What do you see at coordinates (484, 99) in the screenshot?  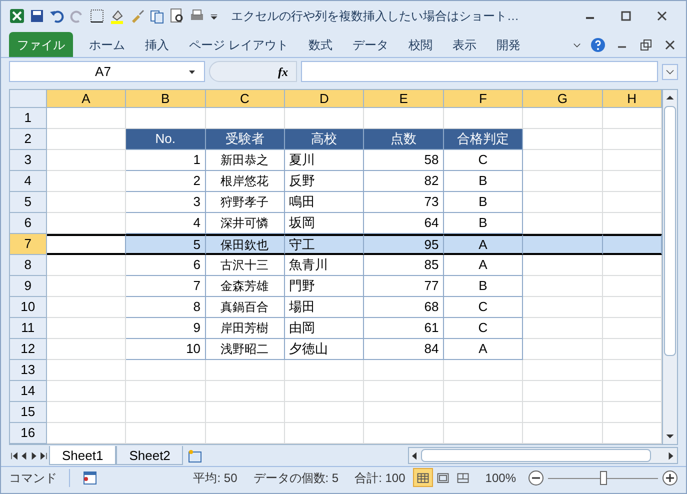 I see `column-header: F` at bounding box center [484, 99].